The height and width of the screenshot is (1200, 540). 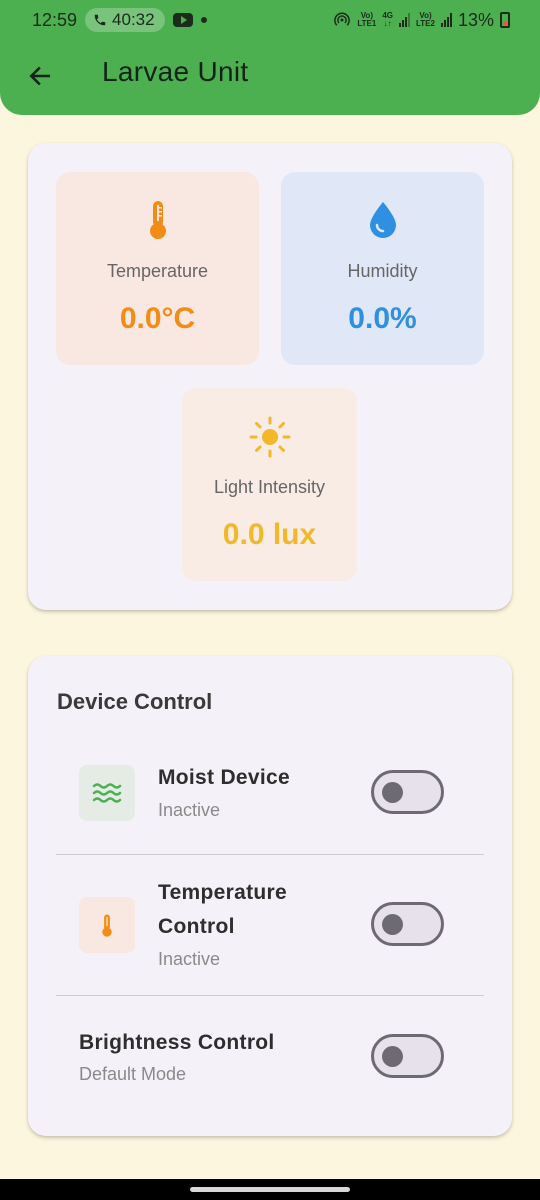 I want to click on humidity-label: Humidity, so click(x=382, y=271).